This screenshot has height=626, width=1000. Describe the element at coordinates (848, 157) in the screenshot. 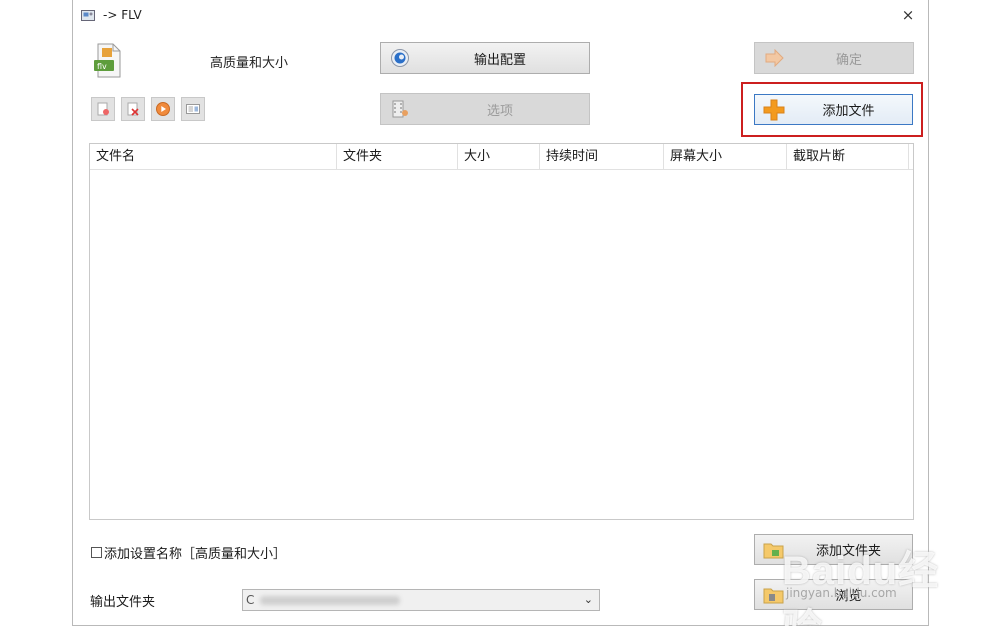

I see `column-clip: 截取片断` at that location.